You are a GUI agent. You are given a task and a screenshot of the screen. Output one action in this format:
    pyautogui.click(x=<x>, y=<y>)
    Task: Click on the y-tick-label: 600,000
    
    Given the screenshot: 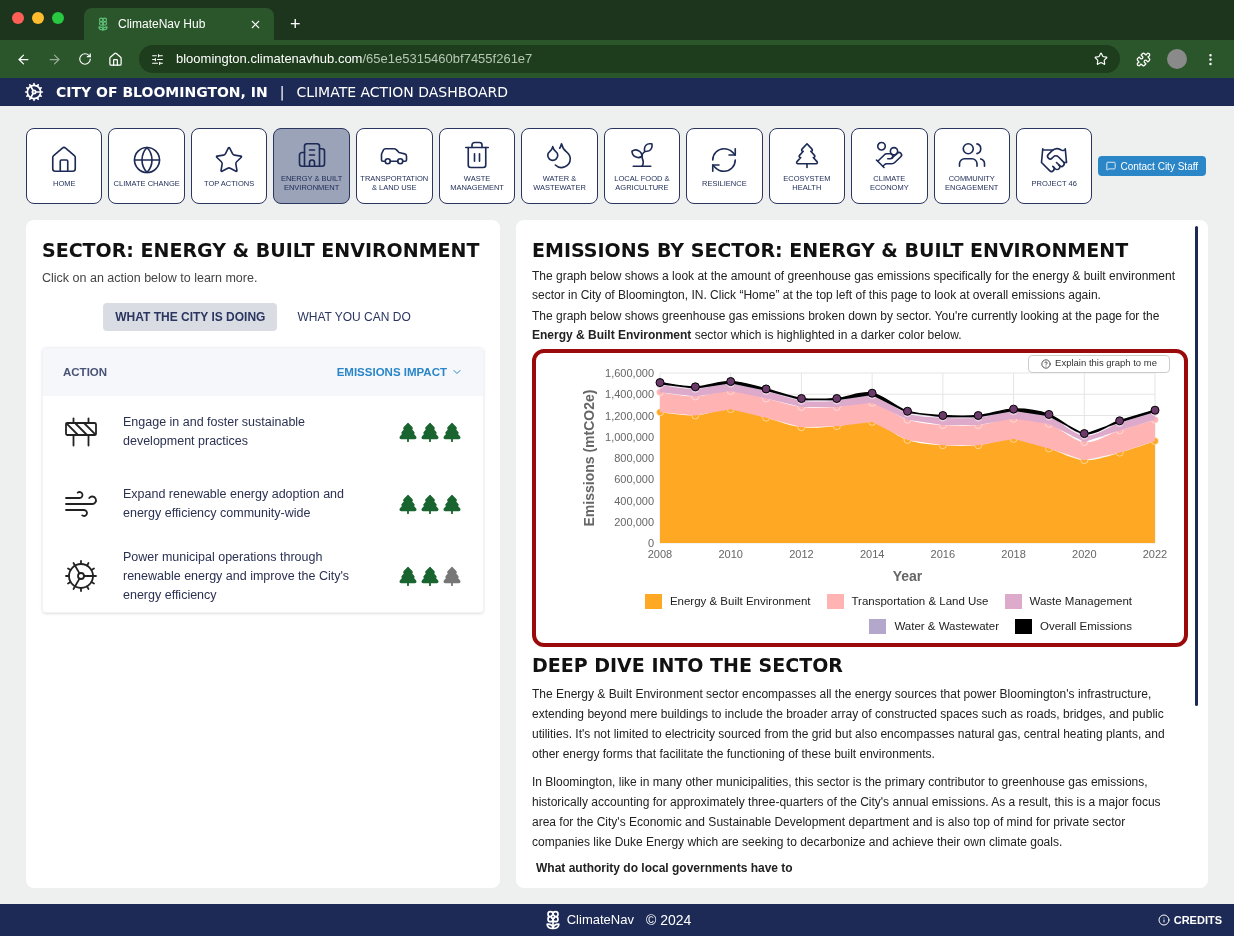 What is the action you would take?
    pyautogui.click(x=634, y=478)
    